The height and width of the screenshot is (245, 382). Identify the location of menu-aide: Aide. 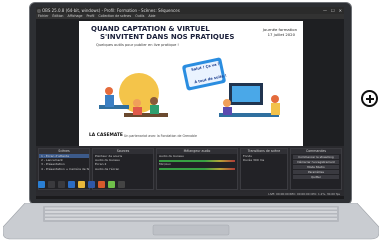
(151, 16).